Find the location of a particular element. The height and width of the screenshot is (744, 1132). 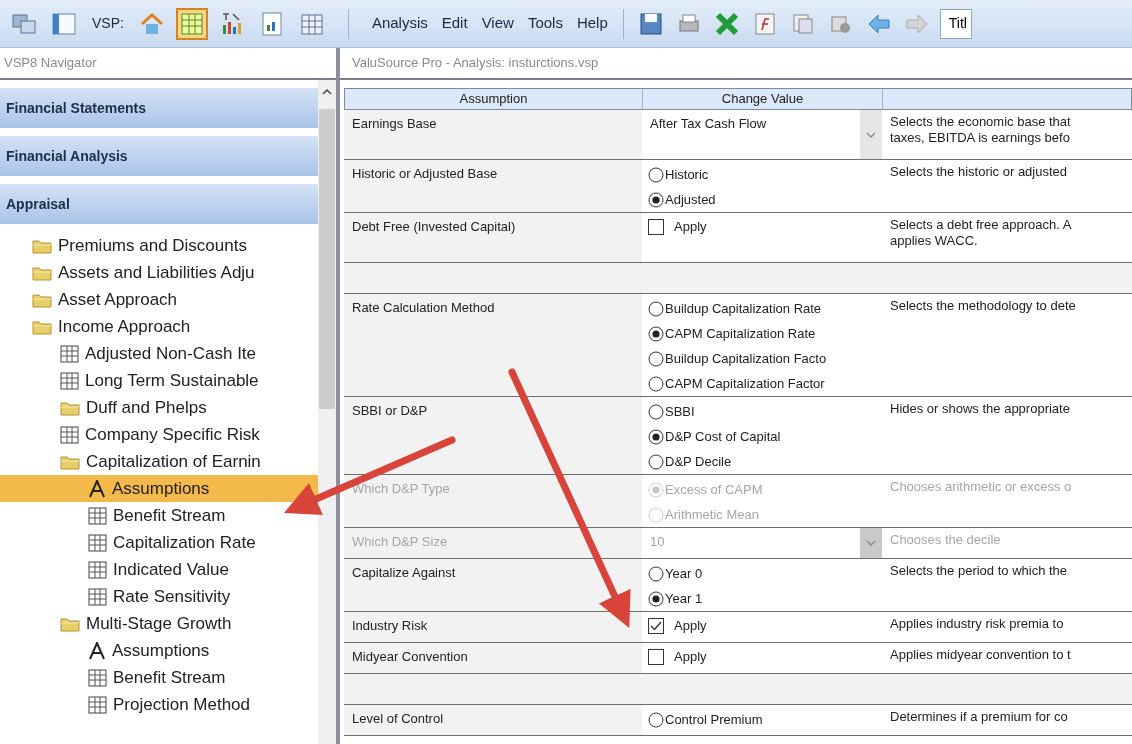

radio-option: Excess of CAPM is located at coordinates (762, 489).